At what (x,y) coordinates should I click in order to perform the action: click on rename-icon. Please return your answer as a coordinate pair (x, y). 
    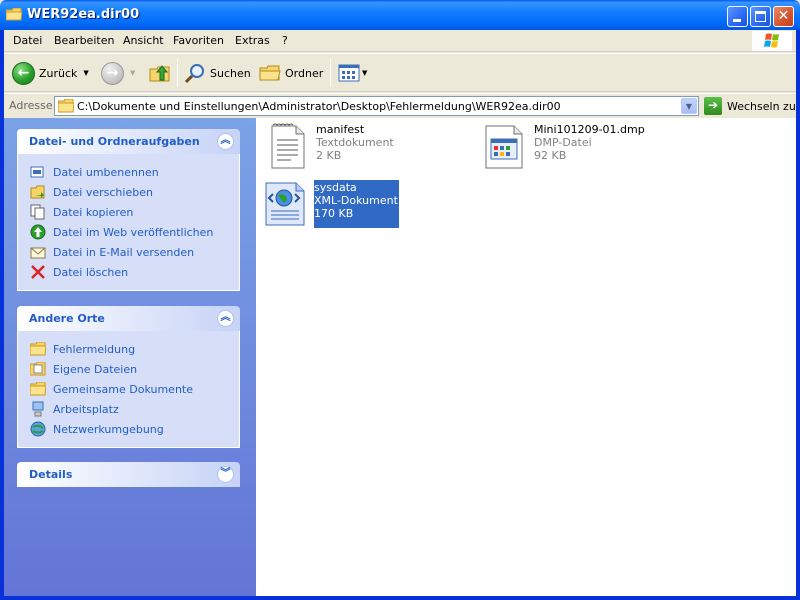
    Looking at the image, I should click on (38, 172).